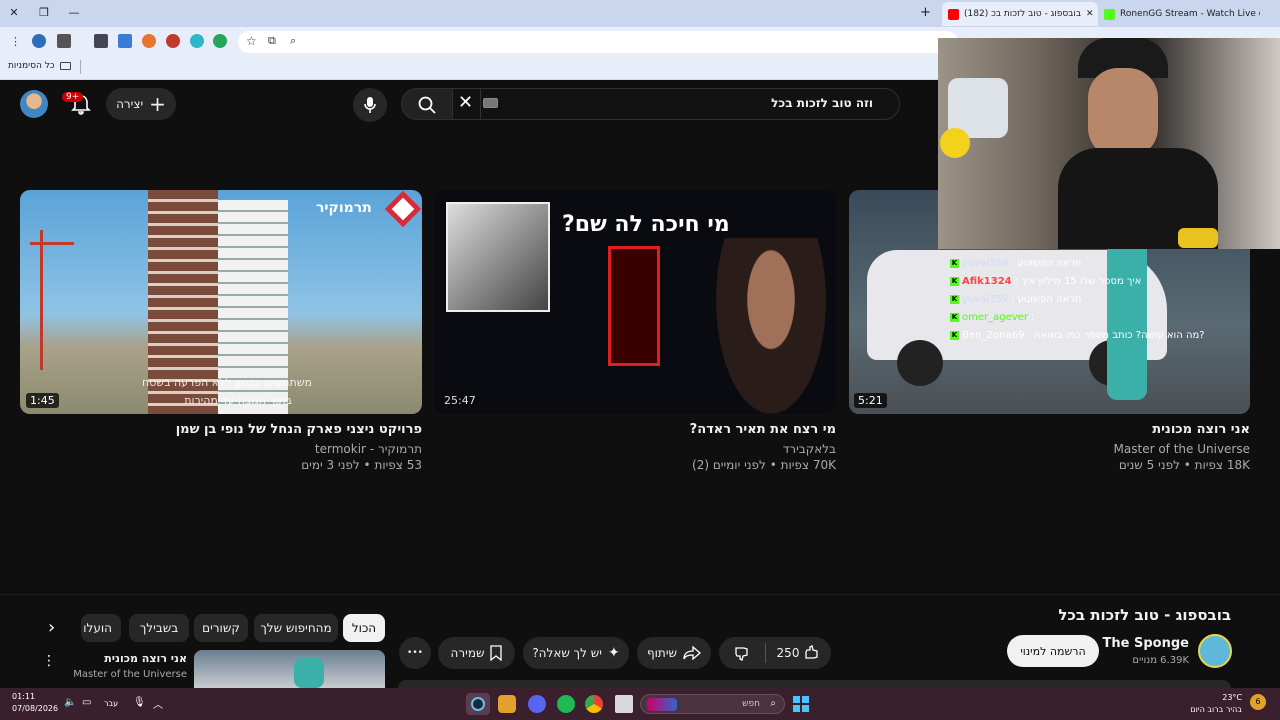  I want to click on keyboard-icon, so click(490, 103).